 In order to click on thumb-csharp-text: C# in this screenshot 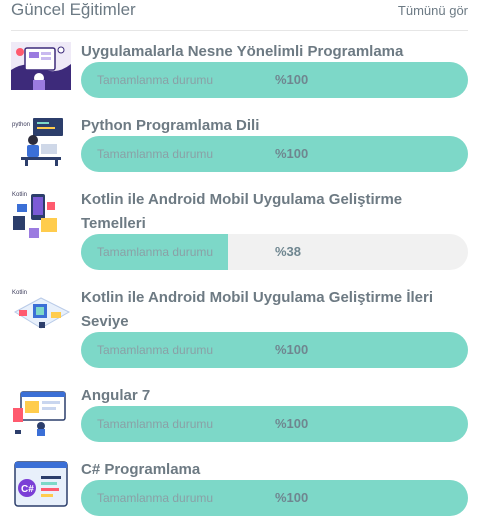, I will do `click(27, 489)`.